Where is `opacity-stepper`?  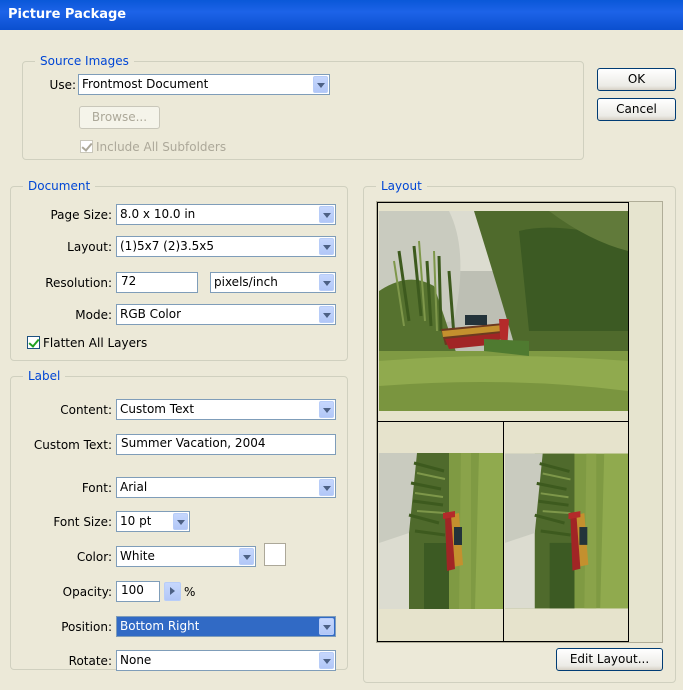 opacity-stepper is located at coordinates (172, 591).